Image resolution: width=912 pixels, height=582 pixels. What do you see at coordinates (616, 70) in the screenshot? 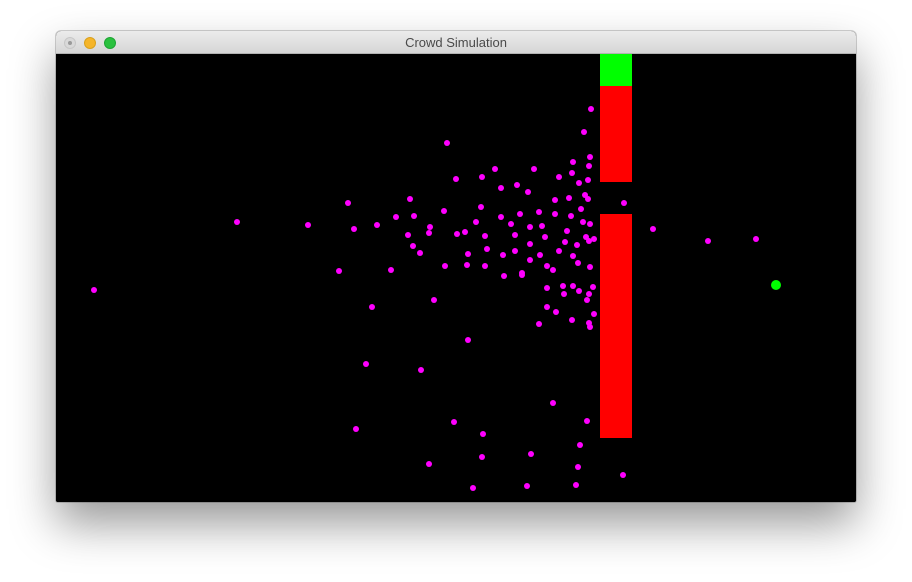
I see `exit-marker` at bounding box center [616, 70].